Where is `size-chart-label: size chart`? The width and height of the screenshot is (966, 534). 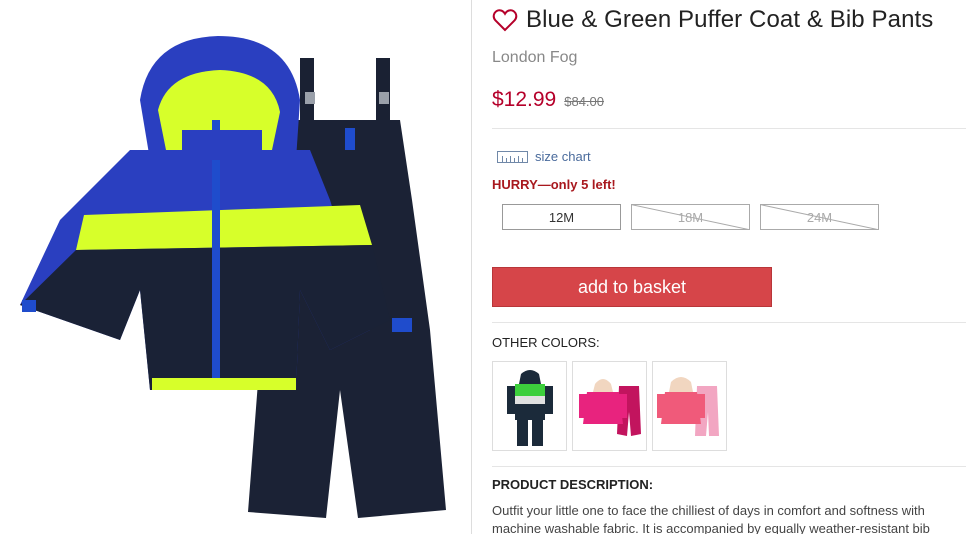 size-chart-label: size chart is located at coordinates (563, 156).